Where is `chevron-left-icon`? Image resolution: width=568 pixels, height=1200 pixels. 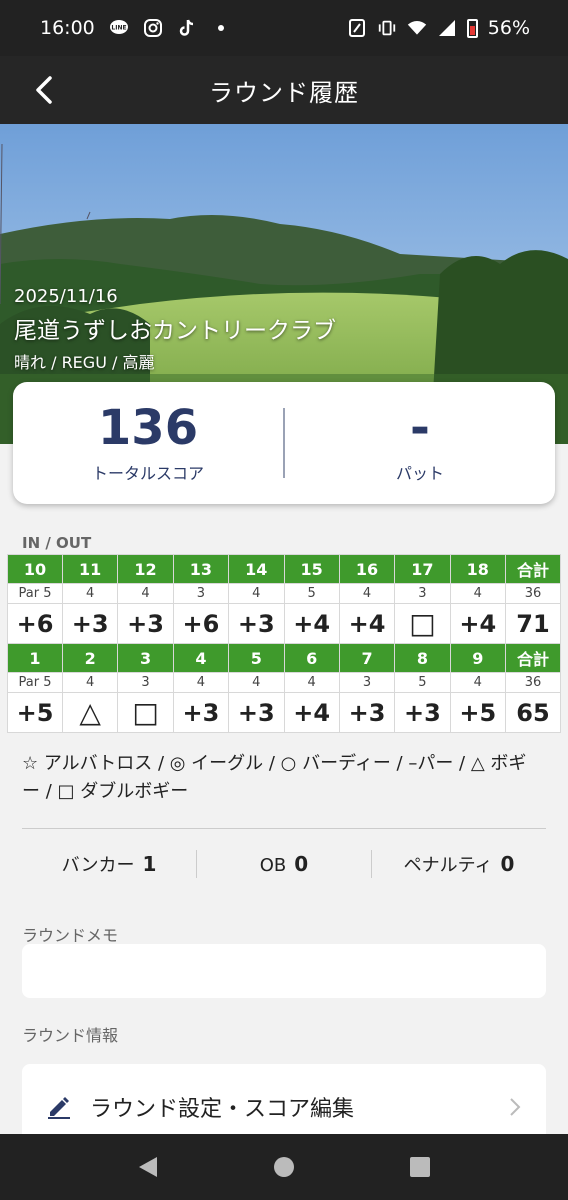
chevron-left-icon is located at coordinates (44, 90).